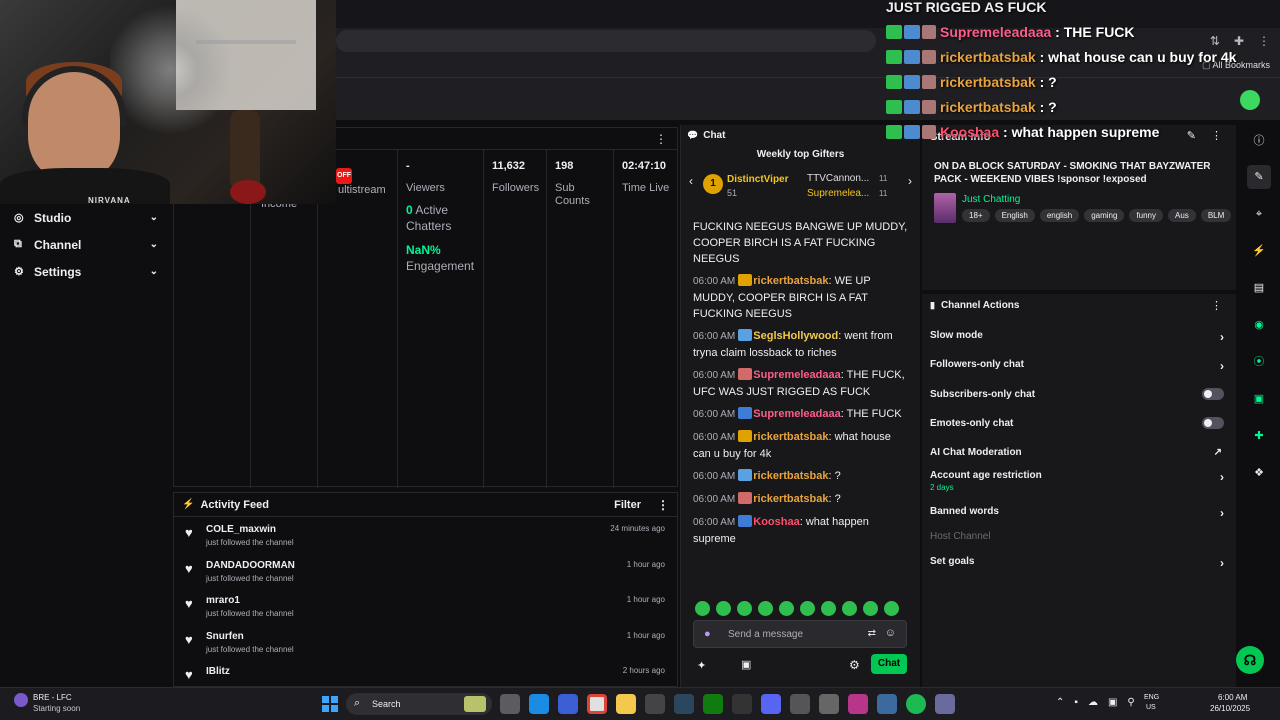 This screenshot has width=1280, height=720. Describe the element at coordinates (86, 271) in the screenshot. I see `nav-item-settings: ⚙ Settings ⌄` at that location.